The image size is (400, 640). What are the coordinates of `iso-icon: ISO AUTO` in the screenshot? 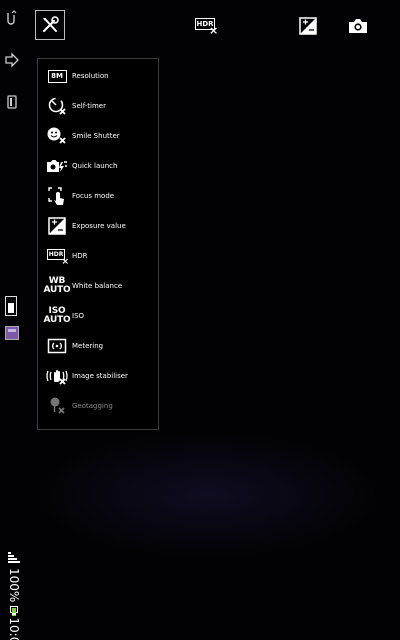 It's located at (57, 315).